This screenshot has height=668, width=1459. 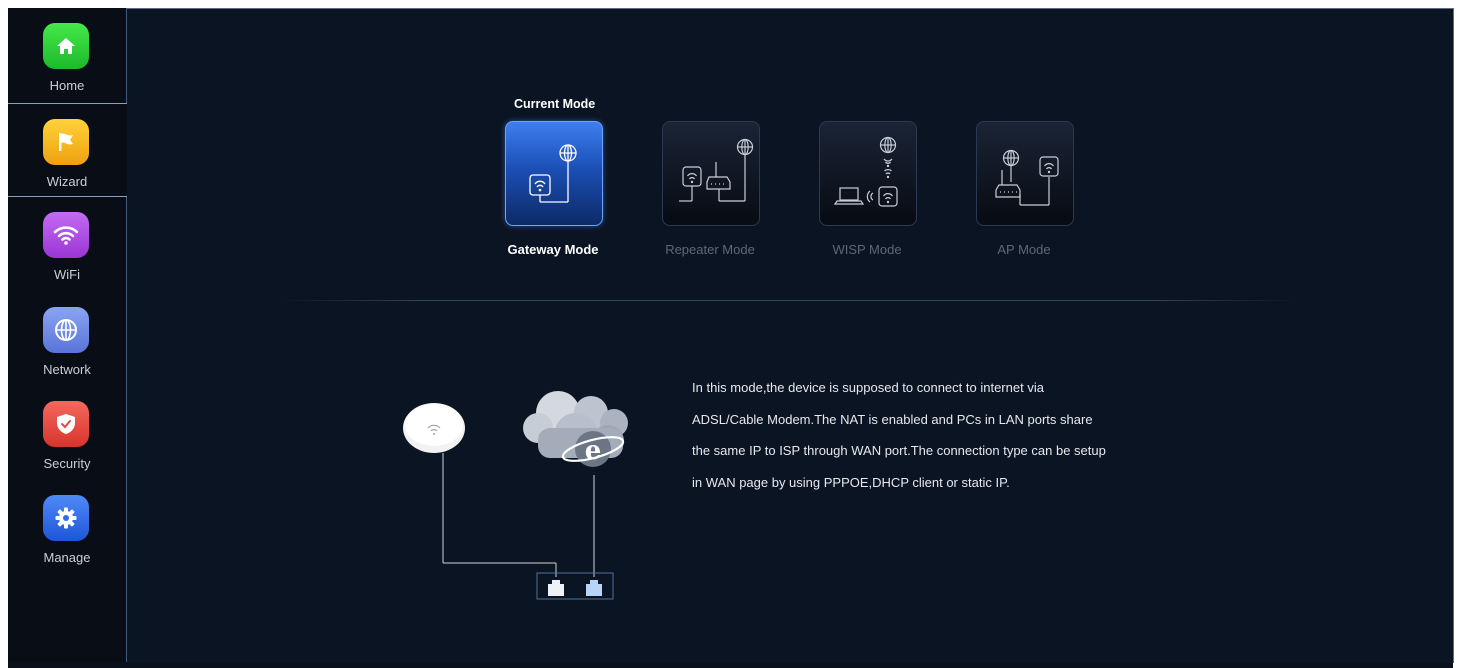 What do you see at coordinates (1024, 249) in the screenshot?
I see `mode-label: AP Mode` at bounding box center [1024, 249].